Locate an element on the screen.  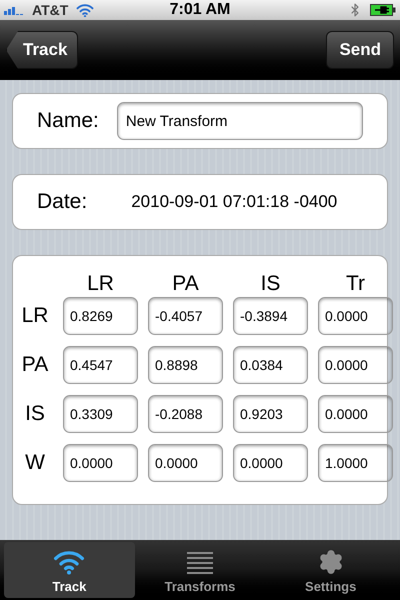
tab-button: Transforms is located at coordinates (200, 570).